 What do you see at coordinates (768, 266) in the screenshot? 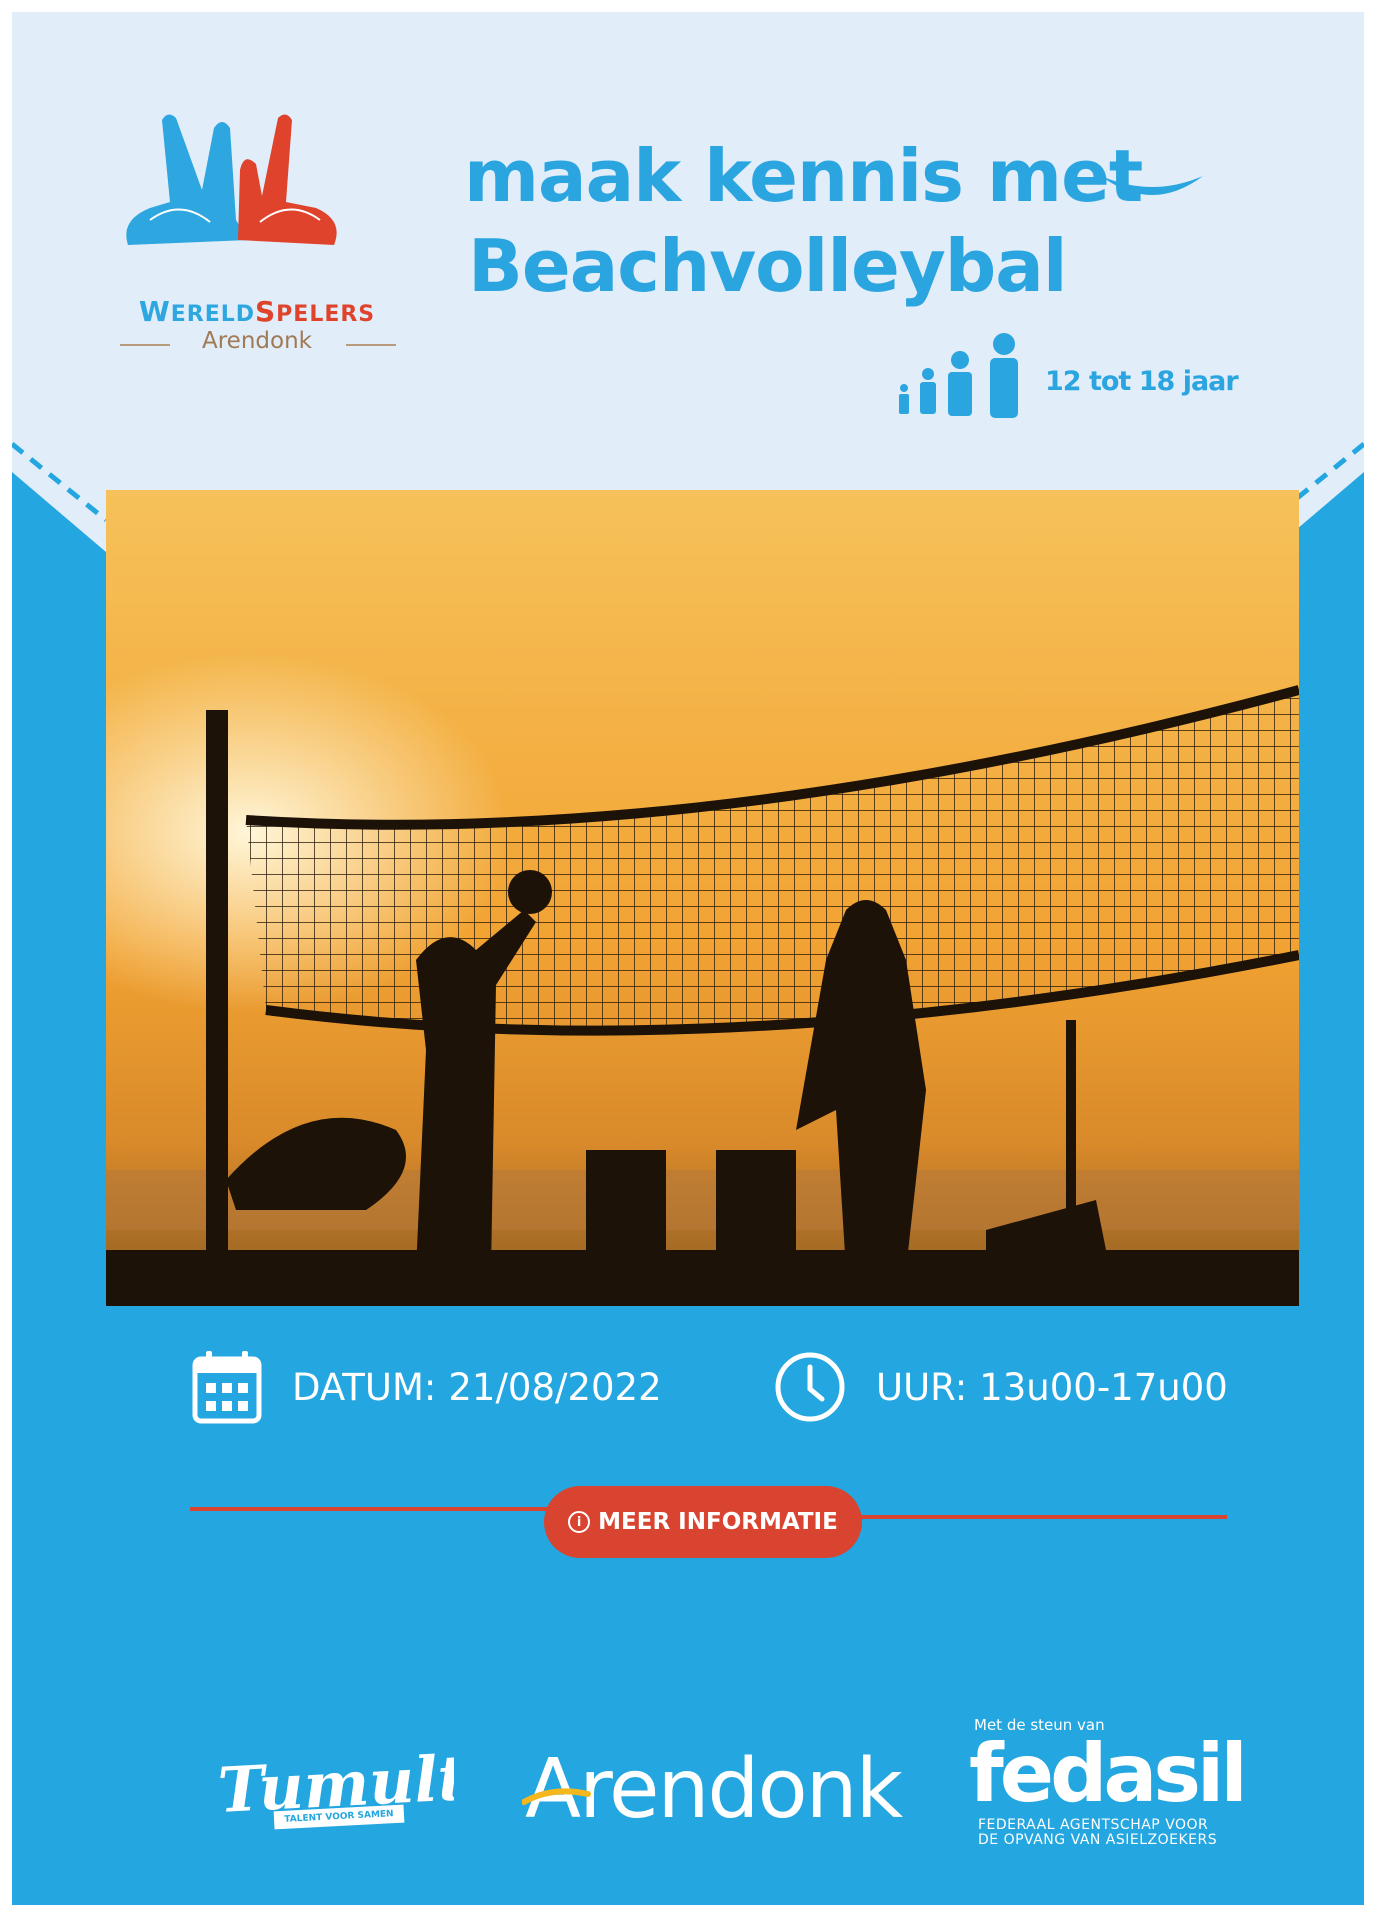
I see `page-title: Beachvolleybal` at bounding box center [768, 266].